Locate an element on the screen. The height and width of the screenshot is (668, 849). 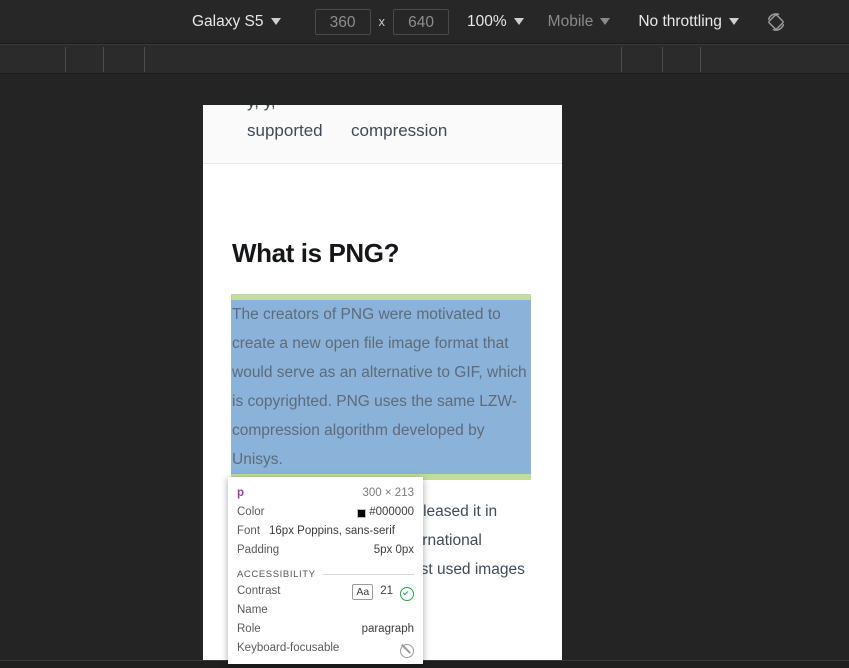
a11y-name-key: Name is located at coordinates (252, 610).